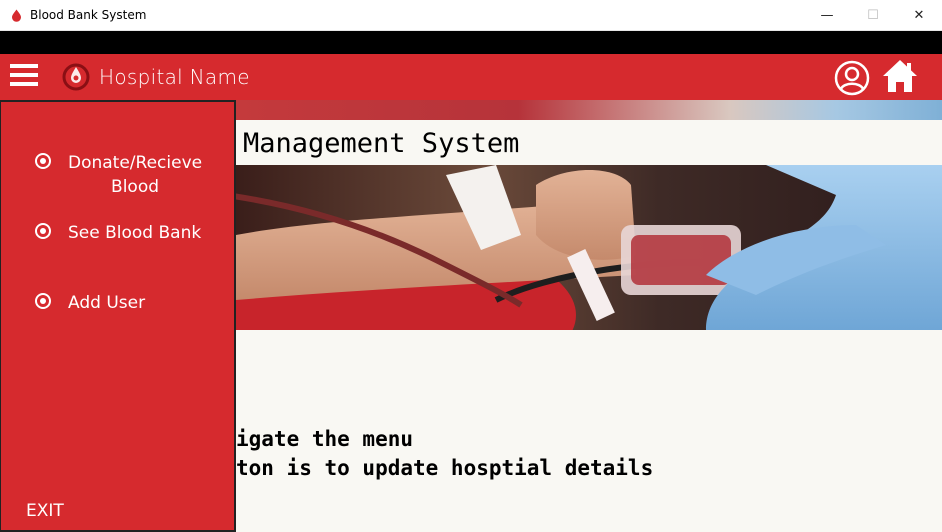 This screenshot has height=532, width=942. I want to click on home-icon, so click(900, 76).